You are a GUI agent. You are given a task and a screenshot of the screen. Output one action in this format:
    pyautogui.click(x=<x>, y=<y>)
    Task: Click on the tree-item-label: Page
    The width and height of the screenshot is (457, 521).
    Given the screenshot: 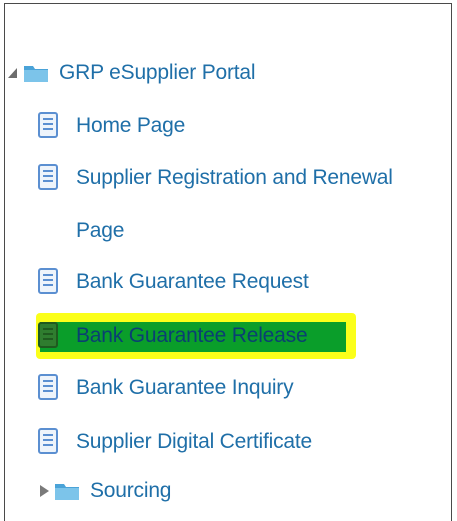 What is the action you would take?
    pyautogui.click(x=100, y=230)
    